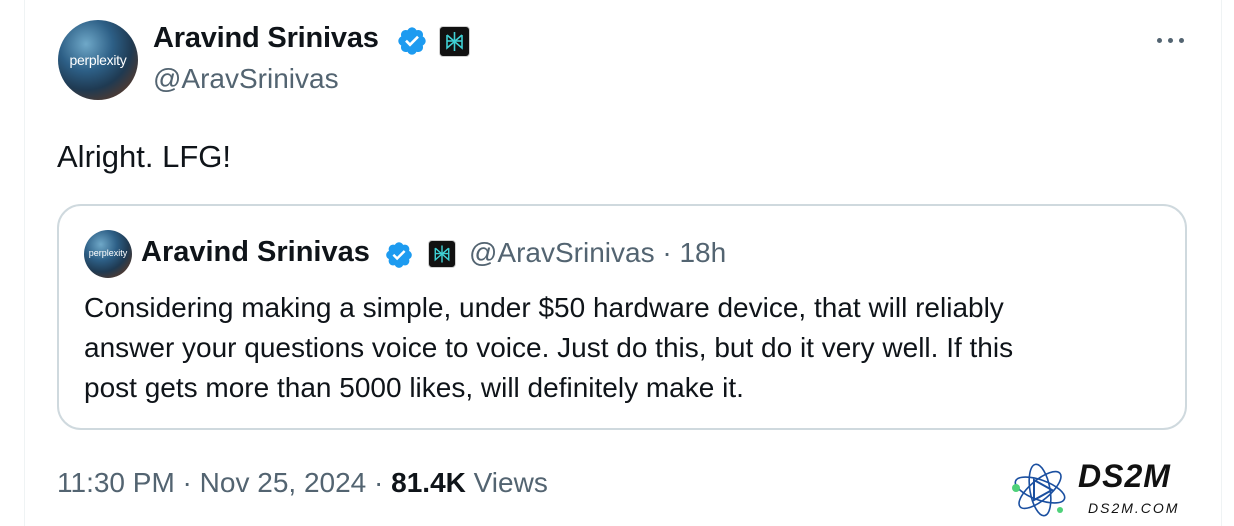 The image size is (1234, 526). Describe the element at coordinates (399, 257) in the screenshot. I see `quoted-verified-badge-icon` at that location.